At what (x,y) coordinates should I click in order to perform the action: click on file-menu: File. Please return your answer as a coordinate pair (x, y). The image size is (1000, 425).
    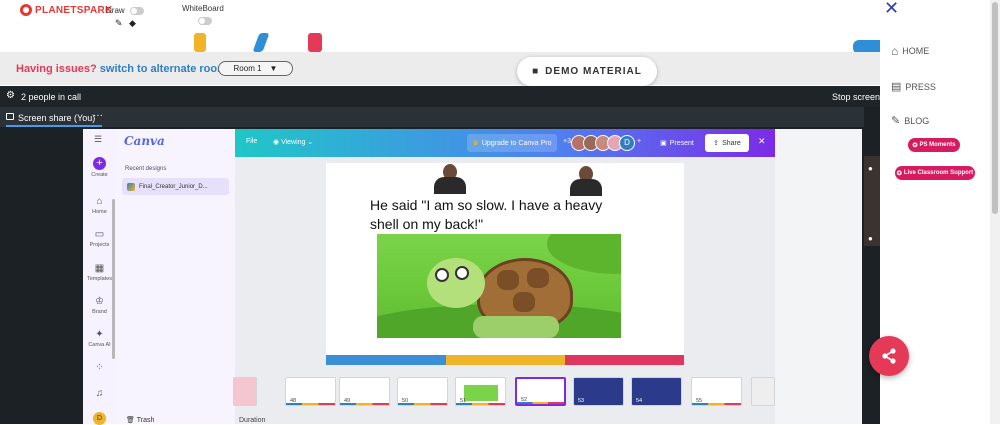
    Looking at the image, I should click on (251, 141).